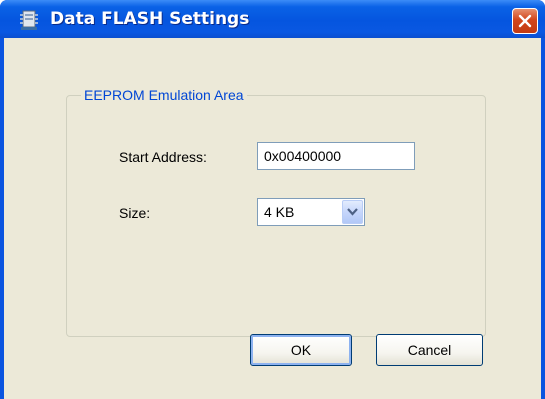 The height and width of the screenshot is (399, 545). What do you see at coordinates (336, 156) in the screenshot?
I see `start-address-input` at bounding box center [336, 156].